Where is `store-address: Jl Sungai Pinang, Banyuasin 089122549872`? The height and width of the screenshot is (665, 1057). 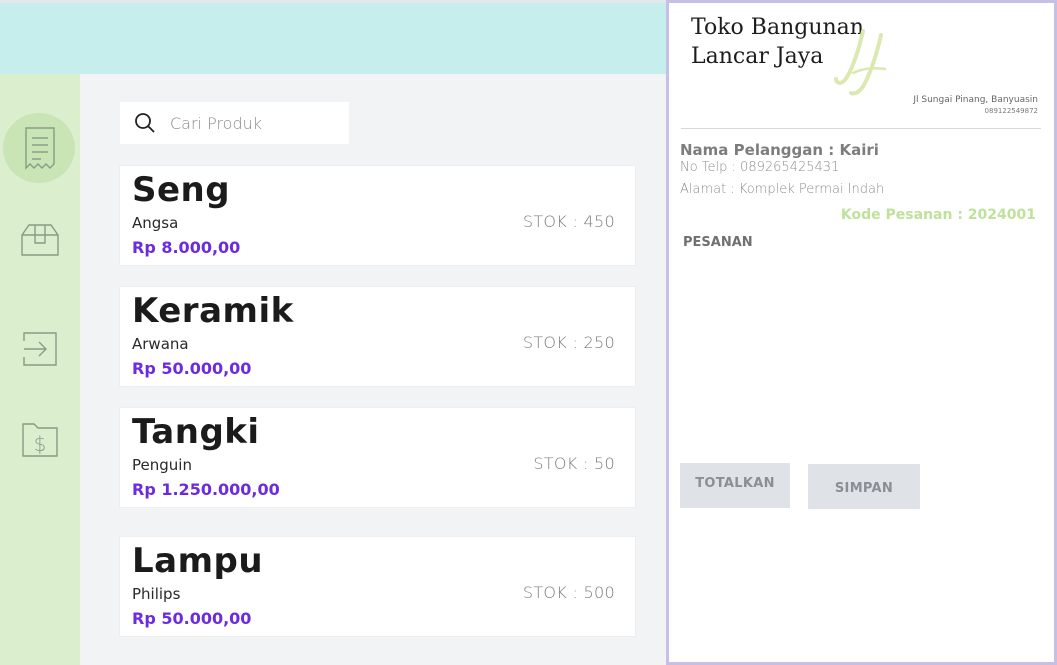 store-address: Jl Sungai Pinang, Banyuasin 089122549872 is located at coordinates (975, 106).